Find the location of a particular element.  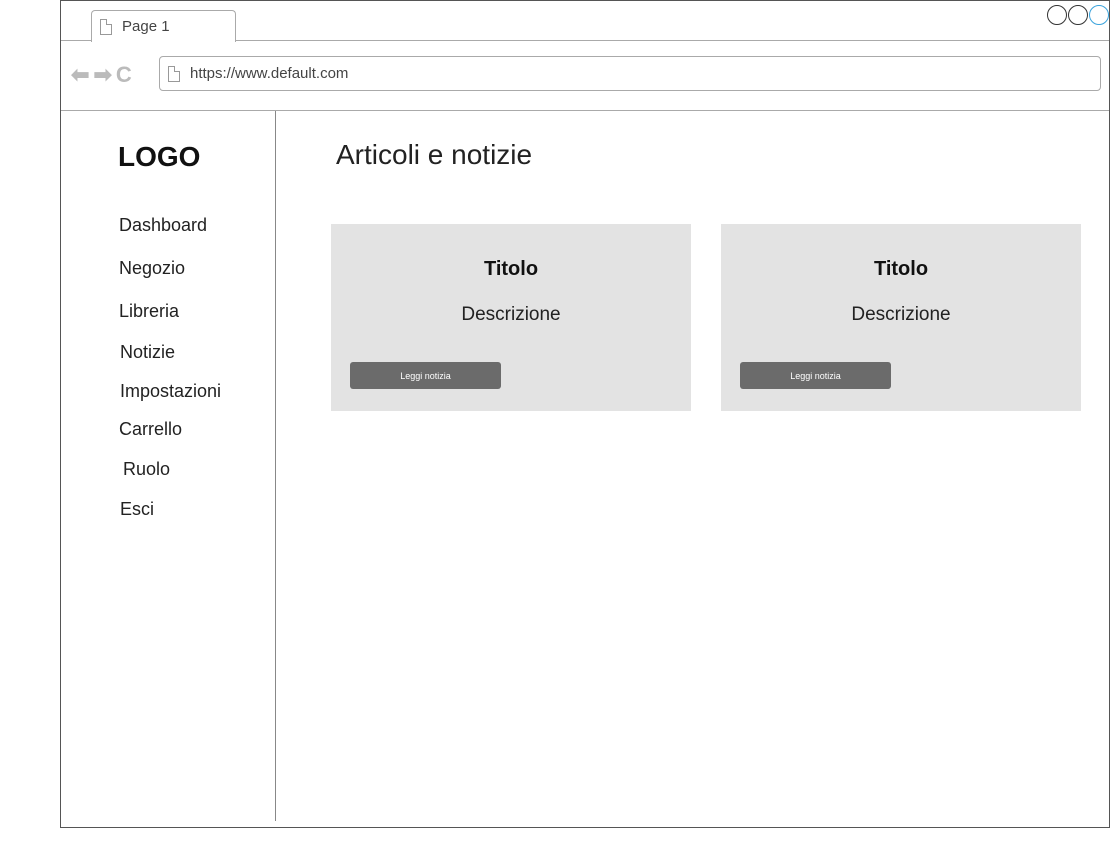

sidebar-item-notizie: Notizie is located at coordinates (147, 352).